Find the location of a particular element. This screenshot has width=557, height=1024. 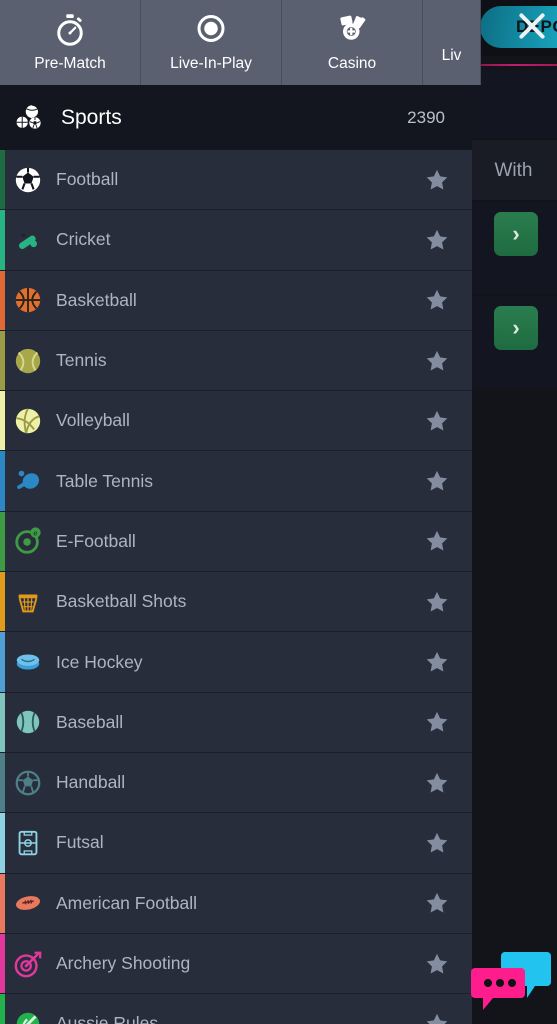

sport-row: Basketball is located at coordinates (236, 300).